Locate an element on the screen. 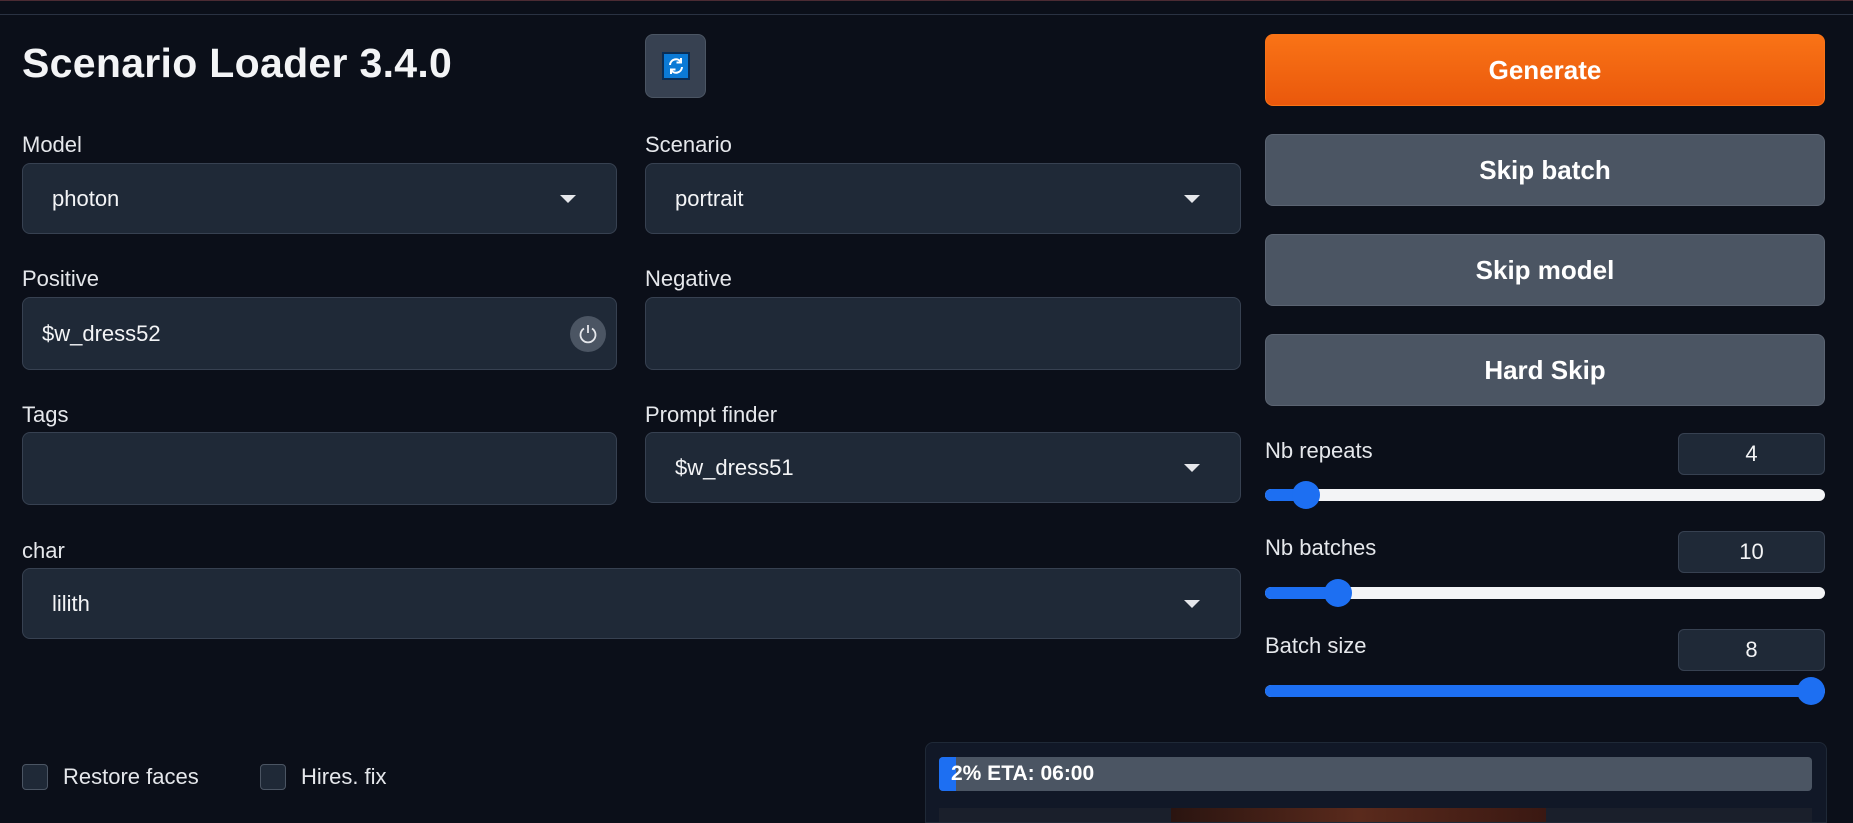  nb-batches-slider is located at coordinates (1545, 593).